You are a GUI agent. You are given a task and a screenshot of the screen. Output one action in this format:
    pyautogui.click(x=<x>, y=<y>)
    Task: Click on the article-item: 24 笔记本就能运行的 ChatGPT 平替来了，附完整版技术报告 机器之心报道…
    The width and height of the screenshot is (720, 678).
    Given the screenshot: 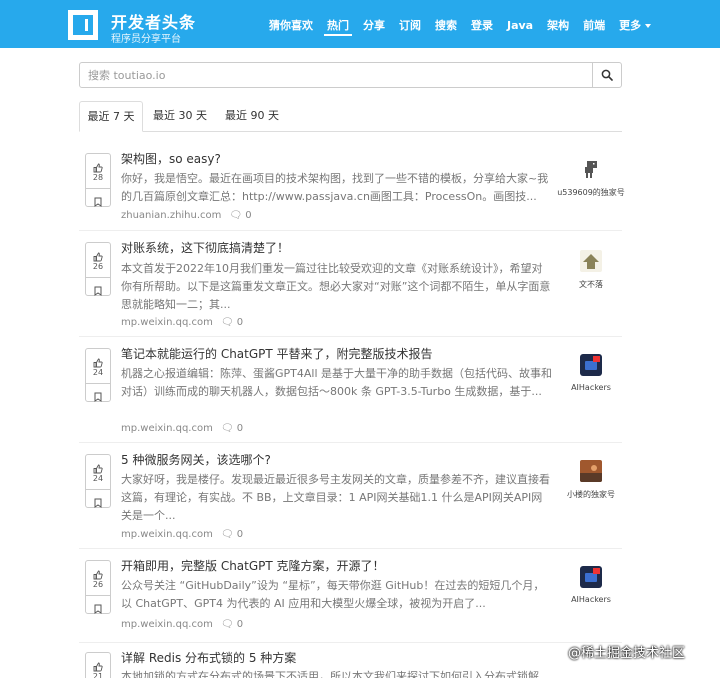 What is the action you would take?
    pyautogui.click(x=350, y=389)
    